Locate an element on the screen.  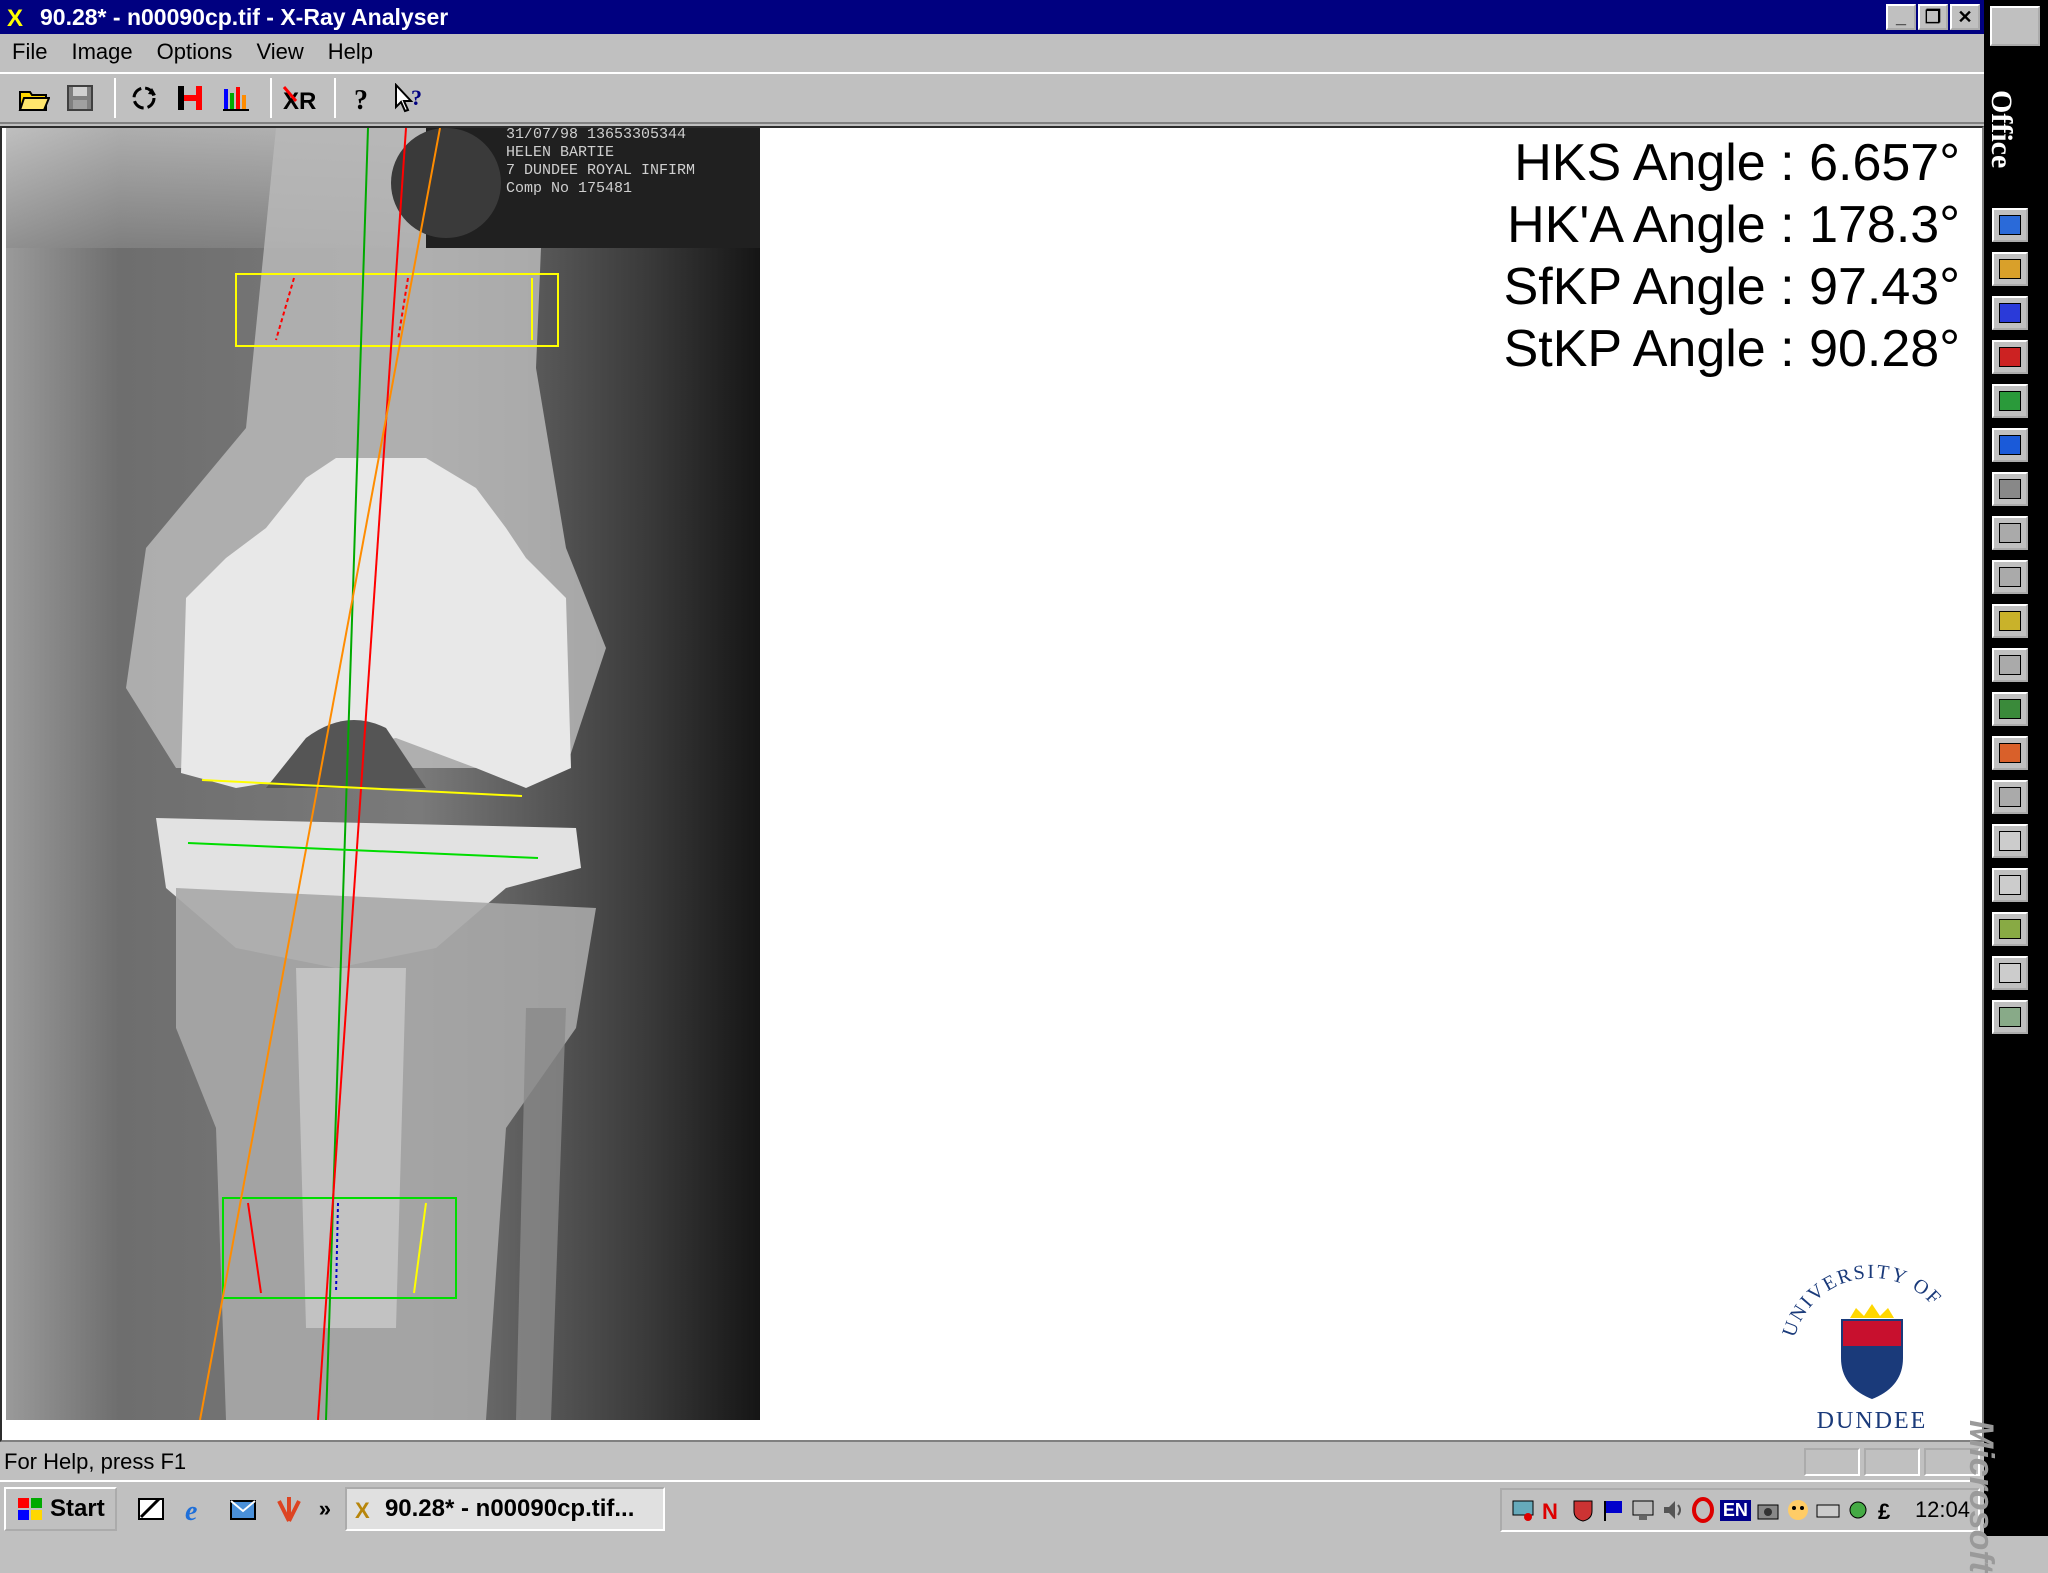
histogram-icon is located at coordinates (236, 99).